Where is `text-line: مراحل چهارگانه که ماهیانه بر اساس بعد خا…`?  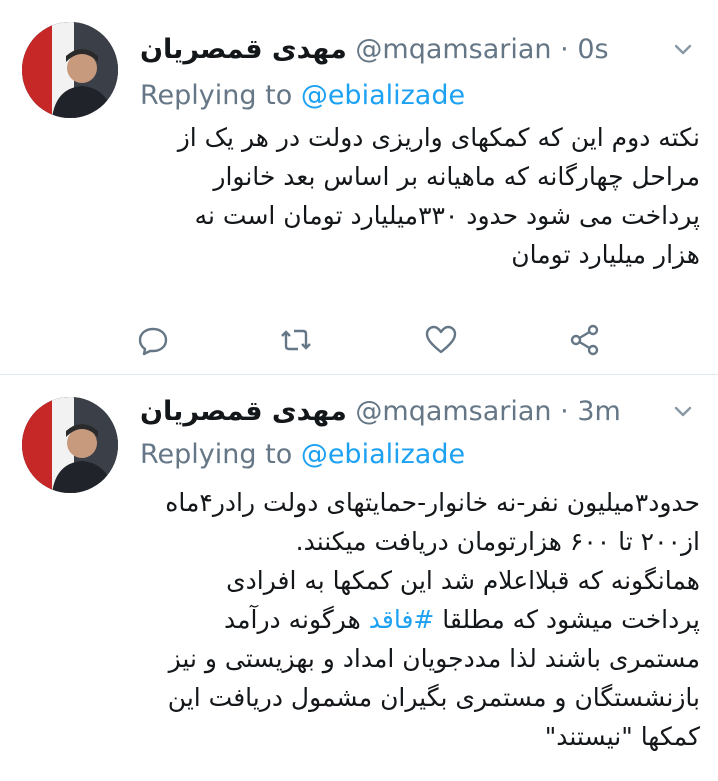
text-line: مراحل چهارگانه که ماهیانه بر اساس بعد خا… is located at coordinates (456, 176).